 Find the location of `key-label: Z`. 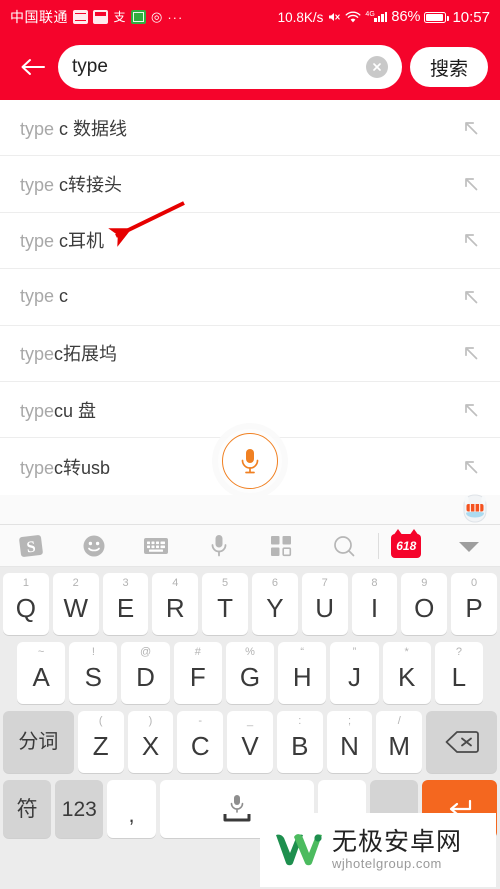

key-label: Z is located at coordinates (100, 746).